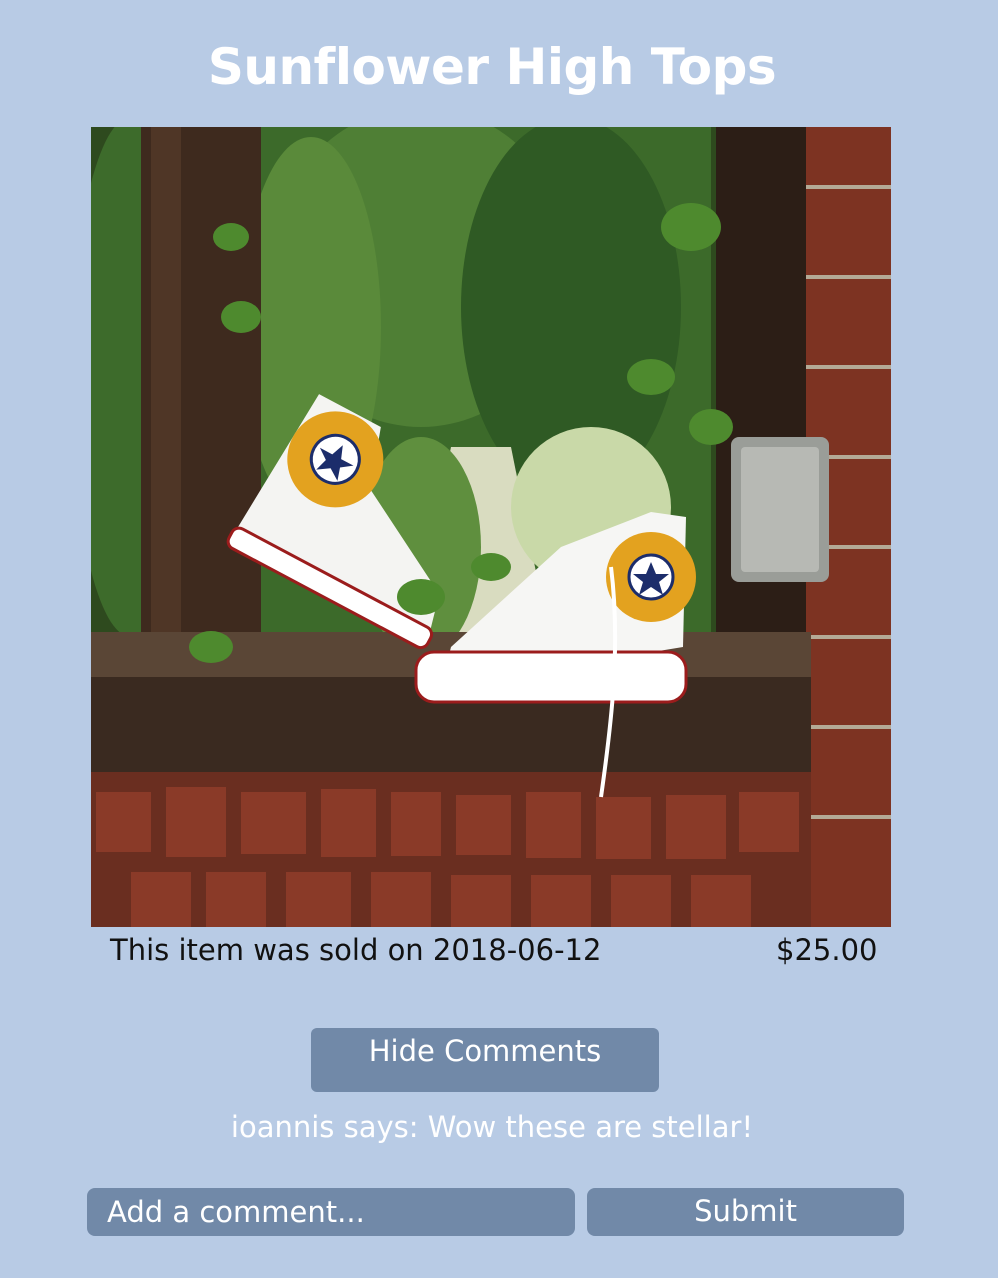 The width and height of the screenshot is (998, 1278). What do you see at coordinates (485, 1060) in the screenshot?
I see `hide-comments-button: Hide Comments` at bounding box center [485, 1060].